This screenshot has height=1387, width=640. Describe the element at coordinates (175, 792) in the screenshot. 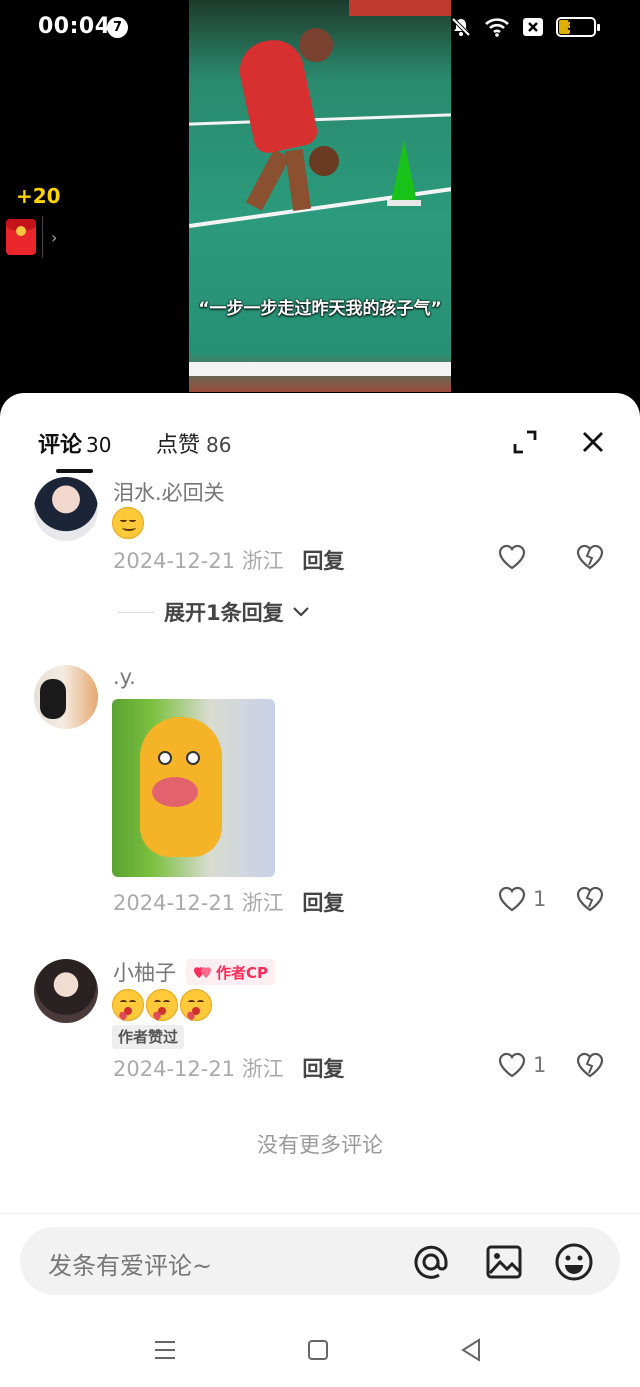

I see `sticker-tongue` at that location.